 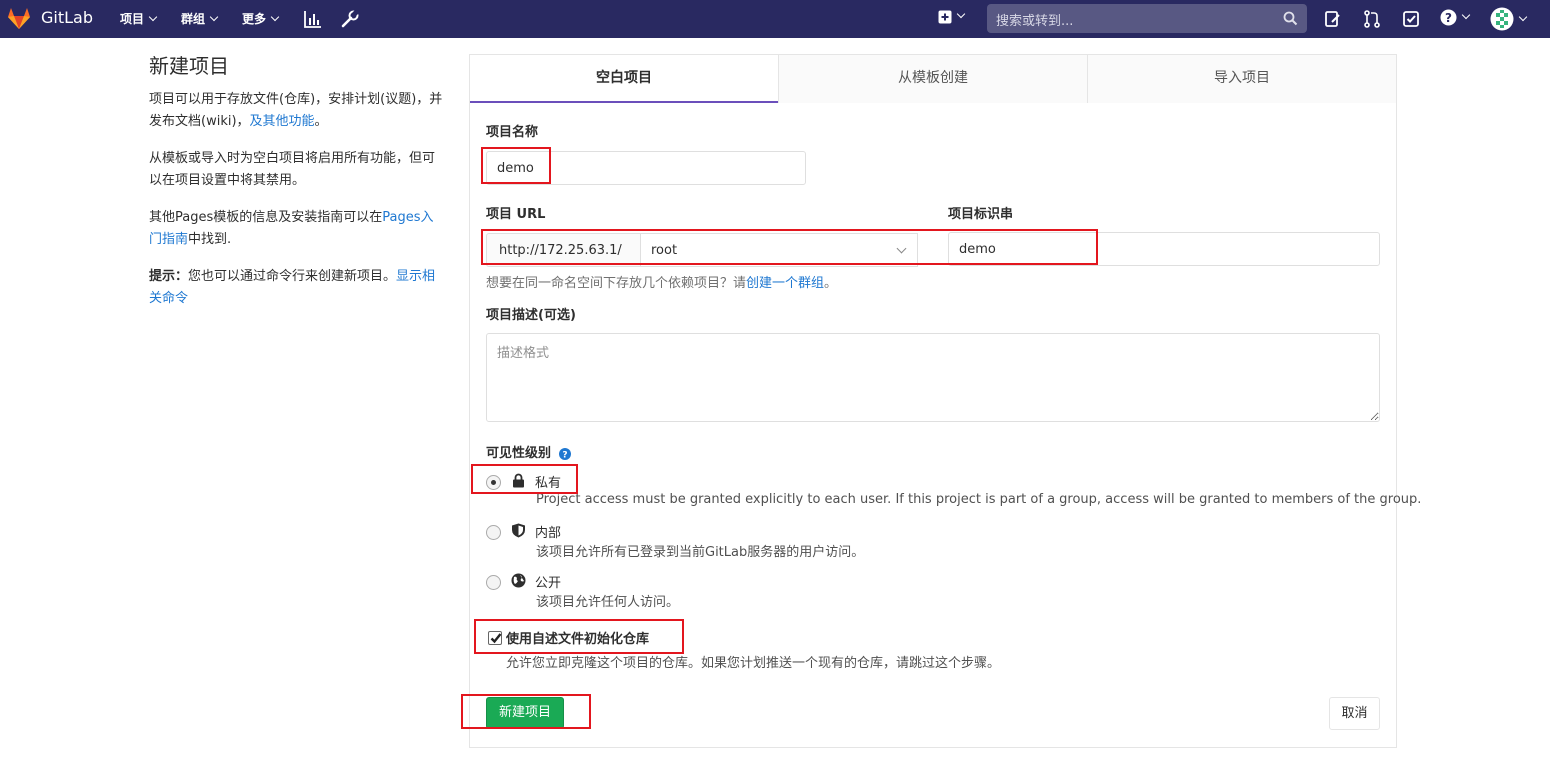 What do you see at coordinates (493, 482) in the screenshot?
I see `visibility-private-radio` at bounding box center [493, 482].